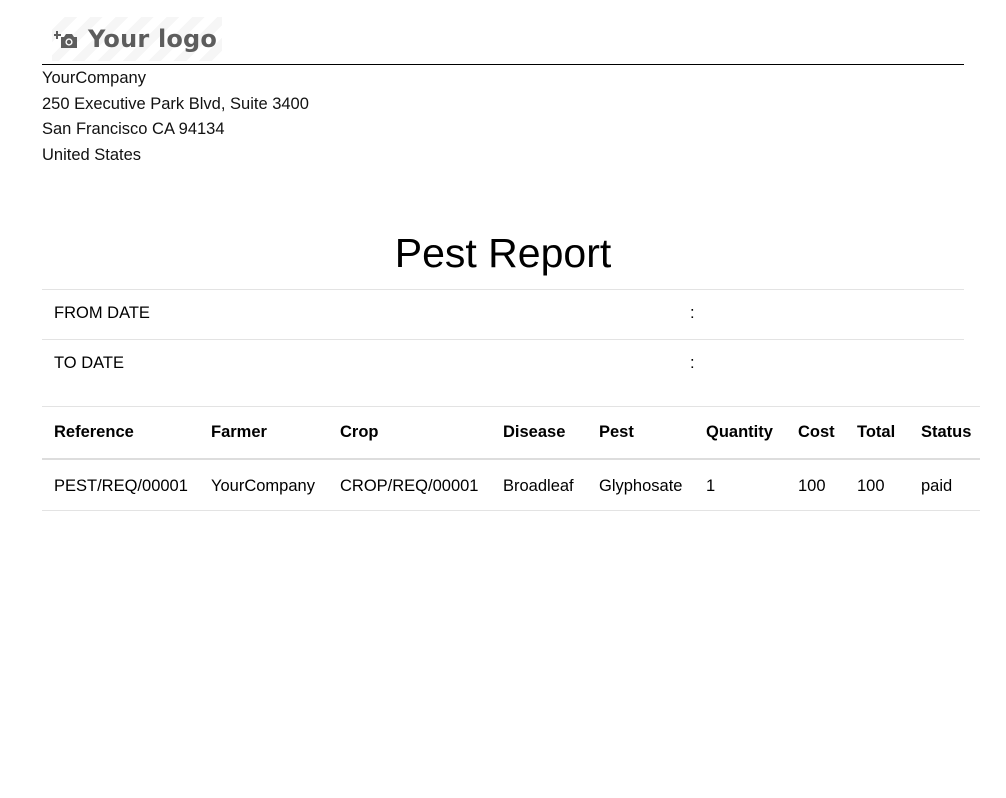 This screenshot has width=1006, height=798. What do you see at coordinates (65, 39) in the screenshot?
I see `camera-add-icon` at bounding box center [65, 39].